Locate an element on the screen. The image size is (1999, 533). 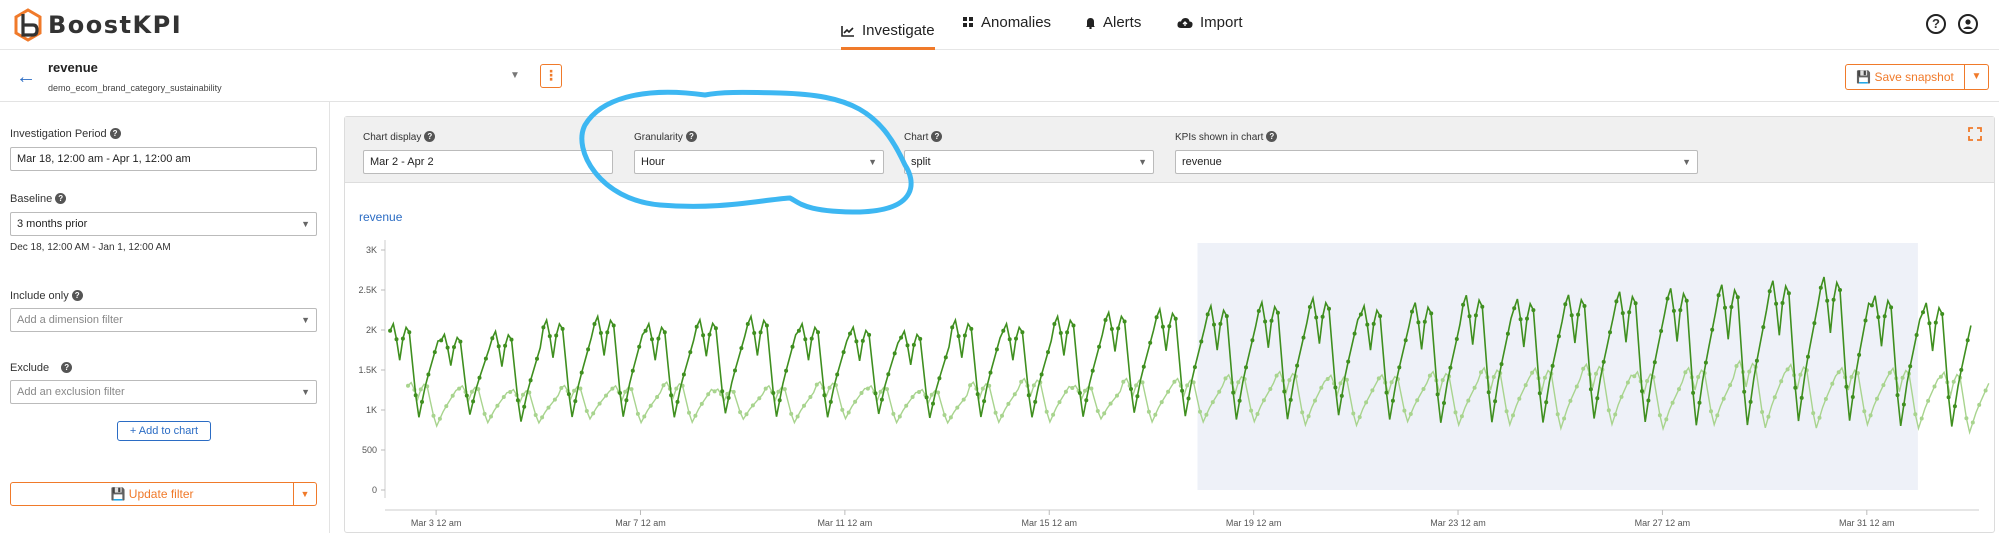
exclusion-filter-select: Add an exclusion filter ▼ is located at coordinates (163, 392).